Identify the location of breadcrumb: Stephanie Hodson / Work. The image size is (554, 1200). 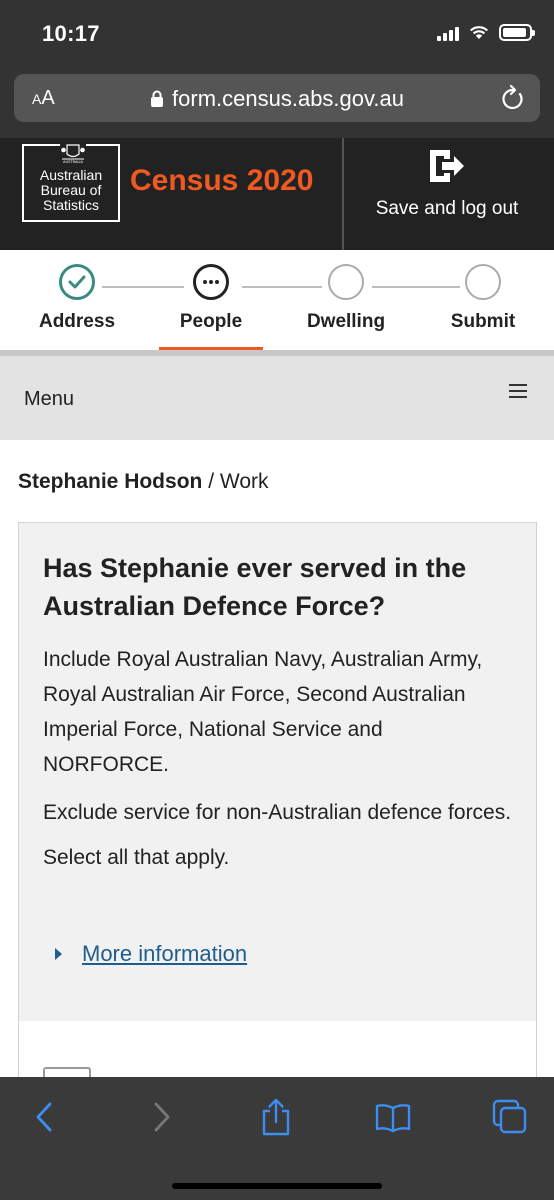
(143, 482).